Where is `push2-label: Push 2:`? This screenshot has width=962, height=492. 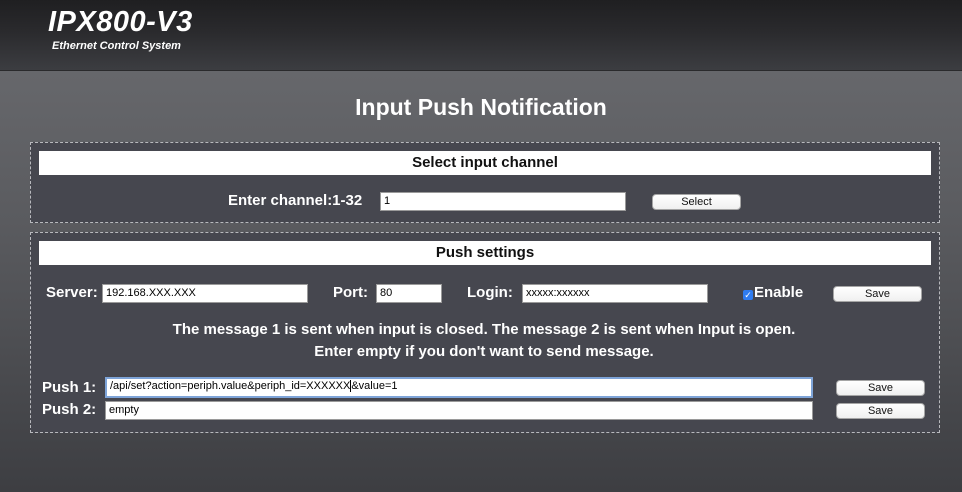
push2-label: Push 2: is located at coordinates (69, 409).